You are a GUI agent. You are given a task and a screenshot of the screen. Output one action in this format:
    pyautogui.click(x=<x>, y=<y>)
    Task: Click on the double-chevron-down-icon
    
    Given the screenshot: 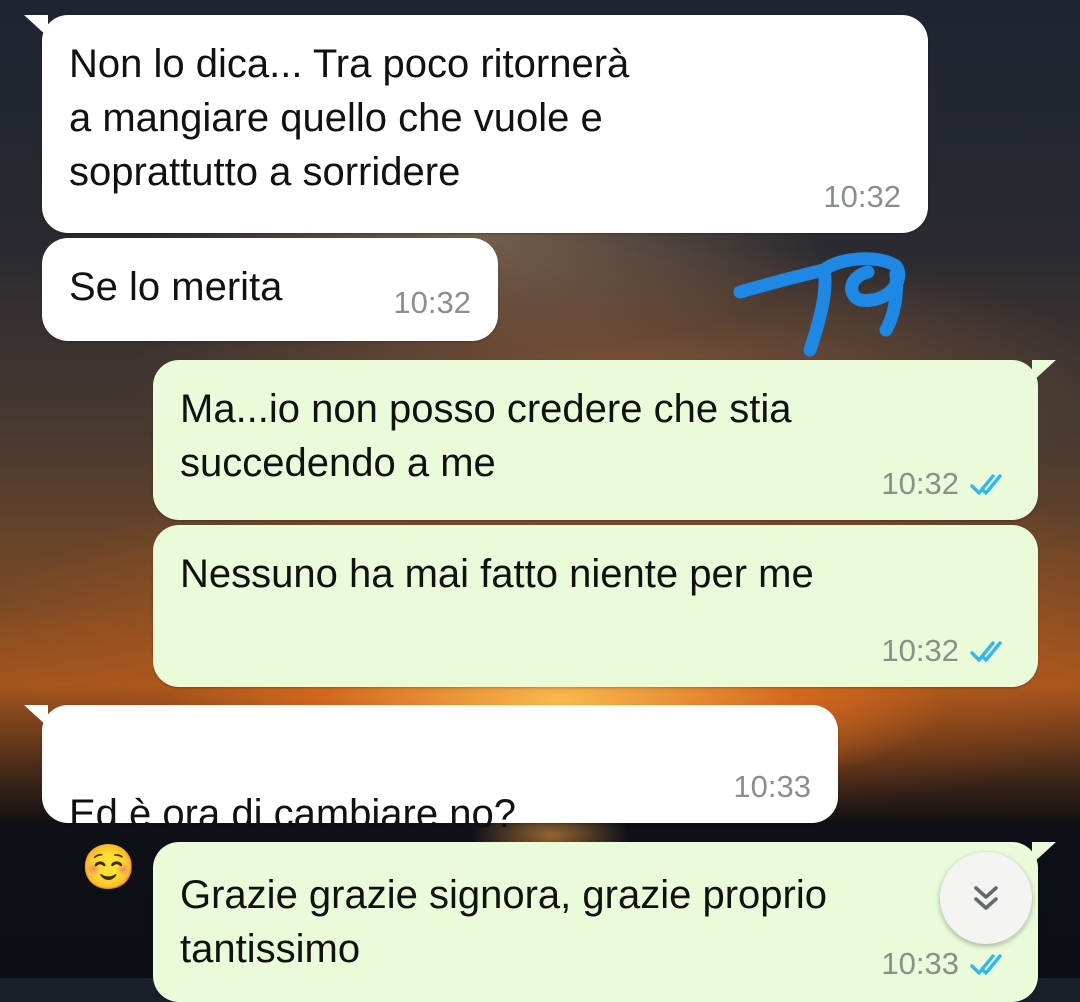 What is the action you would take?
    pyautogui.click(x=986, y=898)
    